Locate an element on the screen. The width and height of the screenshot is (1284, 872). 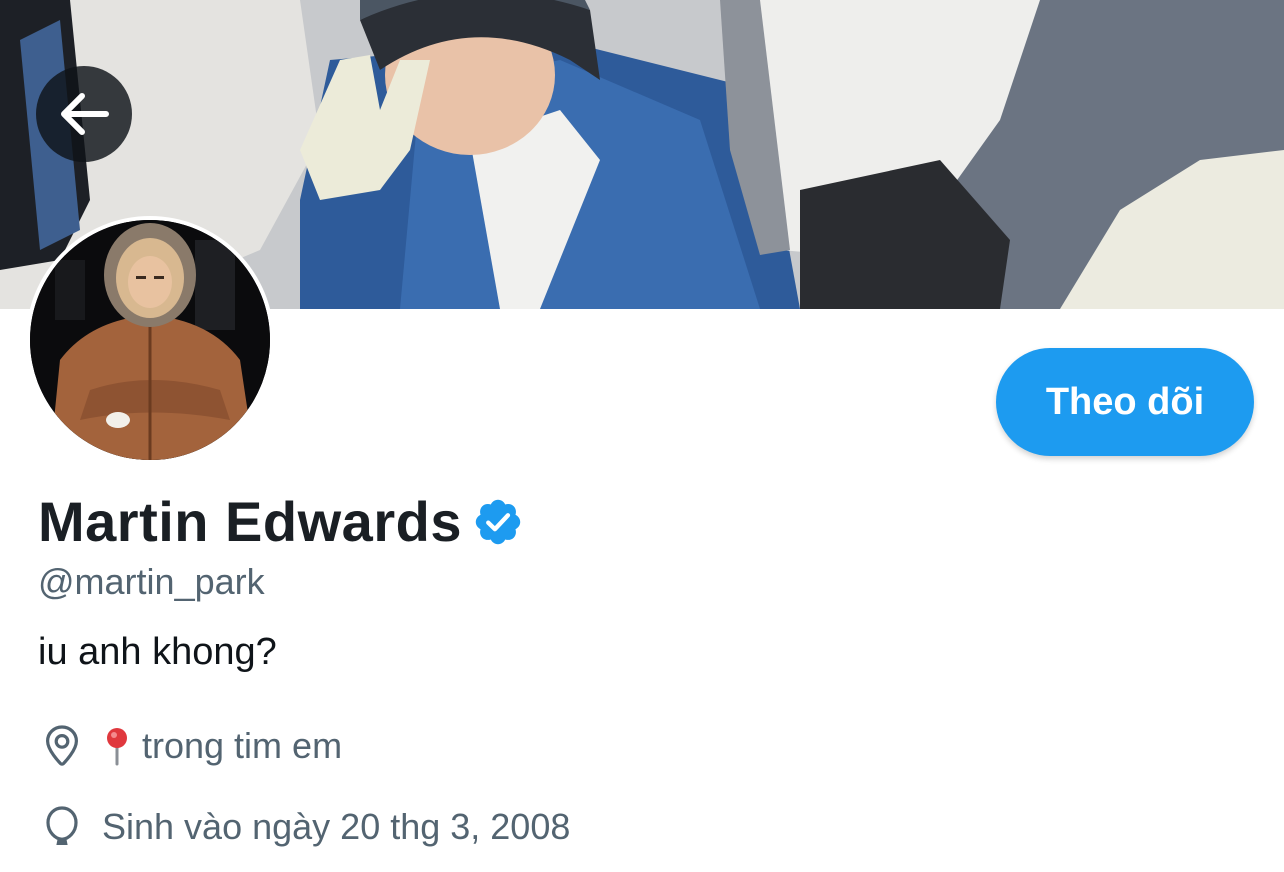
verified-badge-icon is located at coordinates (498, 522).